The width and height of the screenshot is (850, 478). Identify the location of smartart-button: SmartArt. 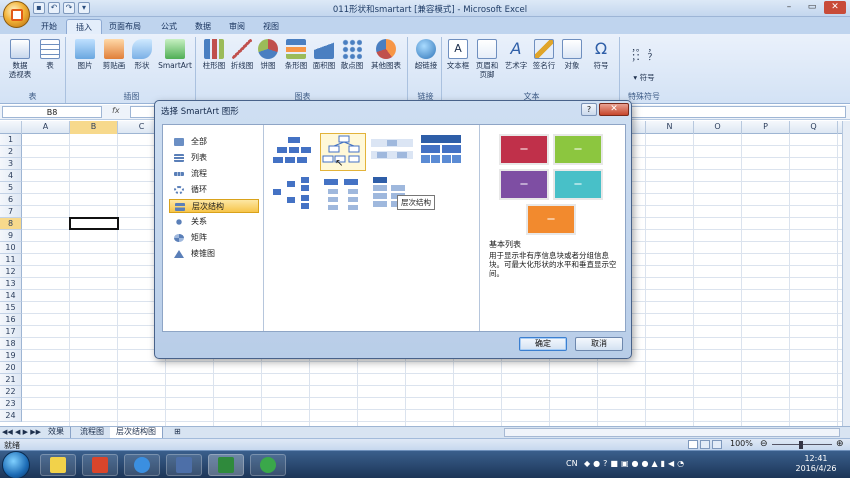
(175, 54).